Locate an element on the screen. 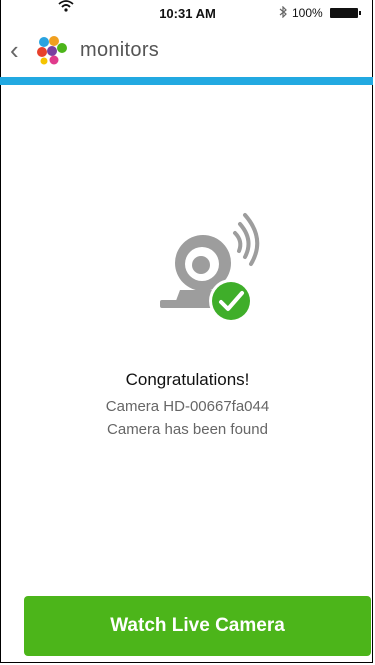 This screenshot has width=375, height=665. camera-found-icon is located at coordinates (211, 271).